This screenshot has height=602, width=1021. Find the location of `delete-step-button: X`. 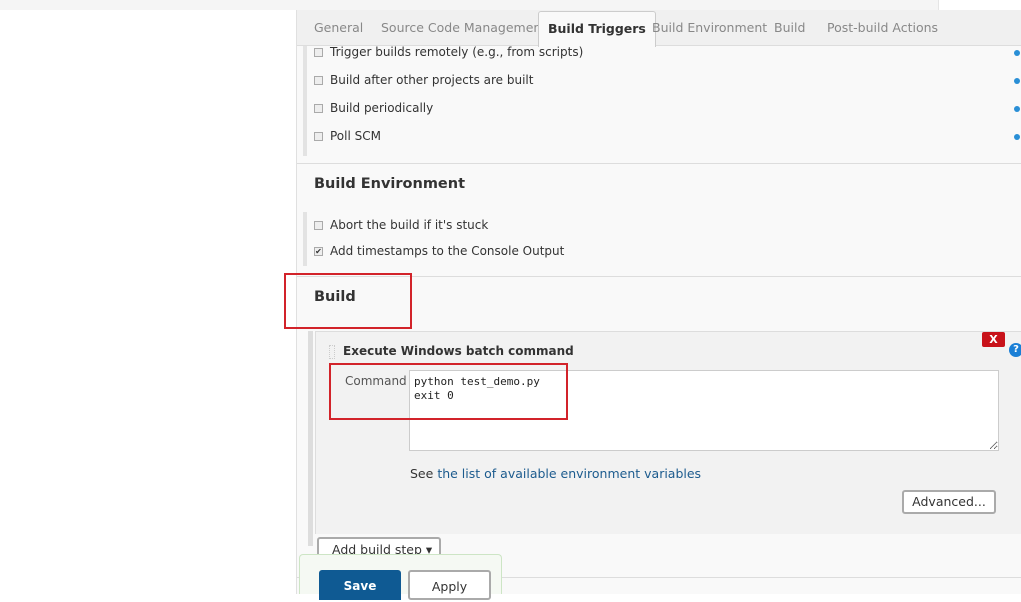

delete-step-button: X is located at coordinates (993, 339).